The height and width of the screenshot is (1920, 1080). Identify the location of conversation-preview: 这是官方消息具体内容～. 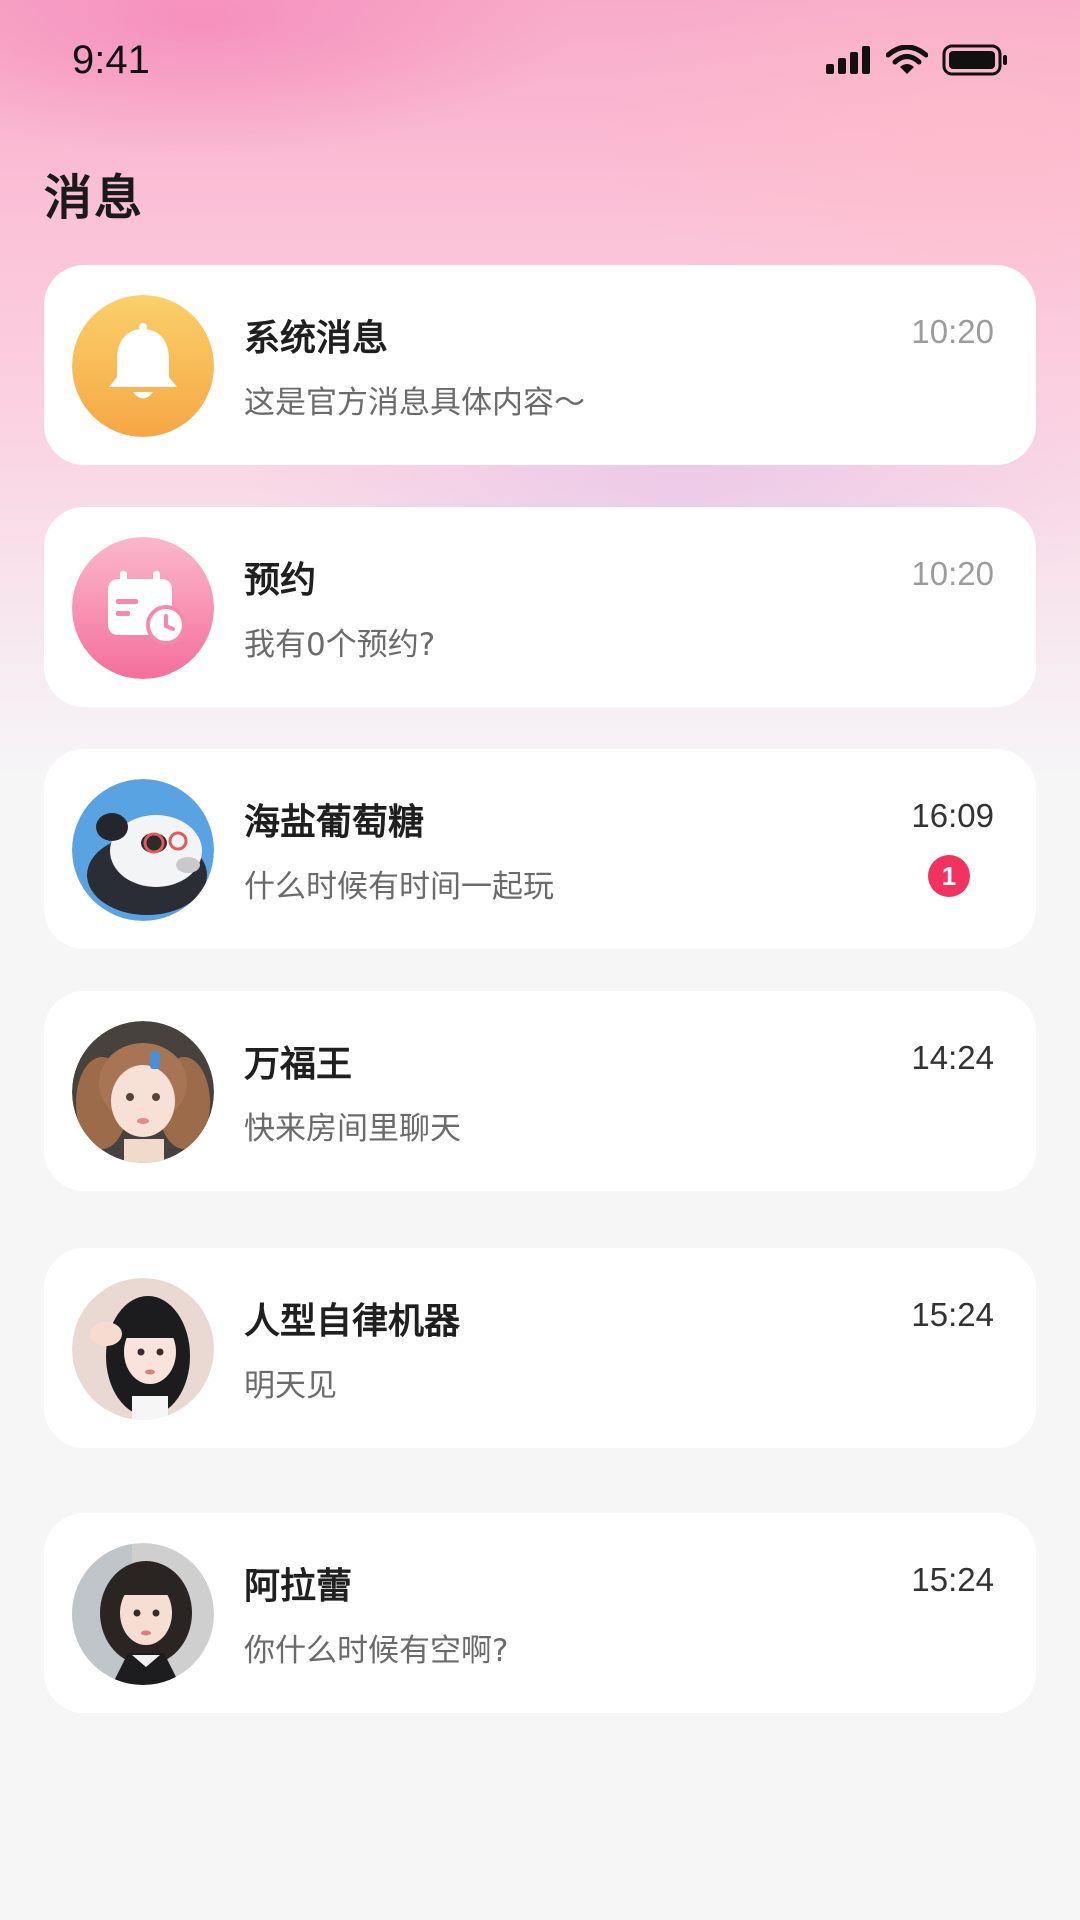
(414, 403).